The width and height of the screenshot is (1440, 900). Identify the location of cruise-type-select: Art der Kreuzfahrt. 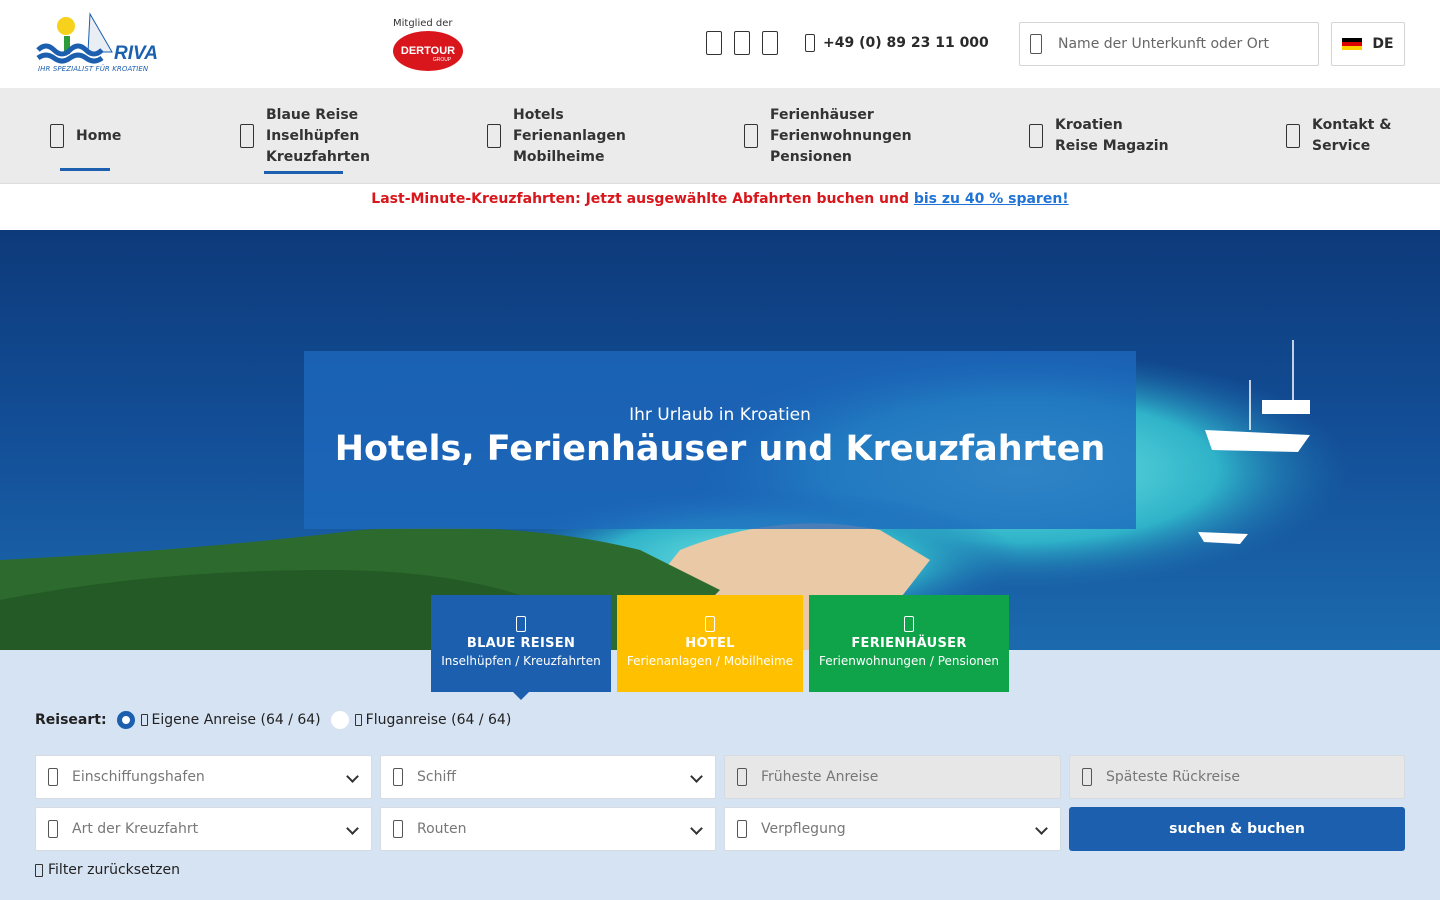
(203, 829).